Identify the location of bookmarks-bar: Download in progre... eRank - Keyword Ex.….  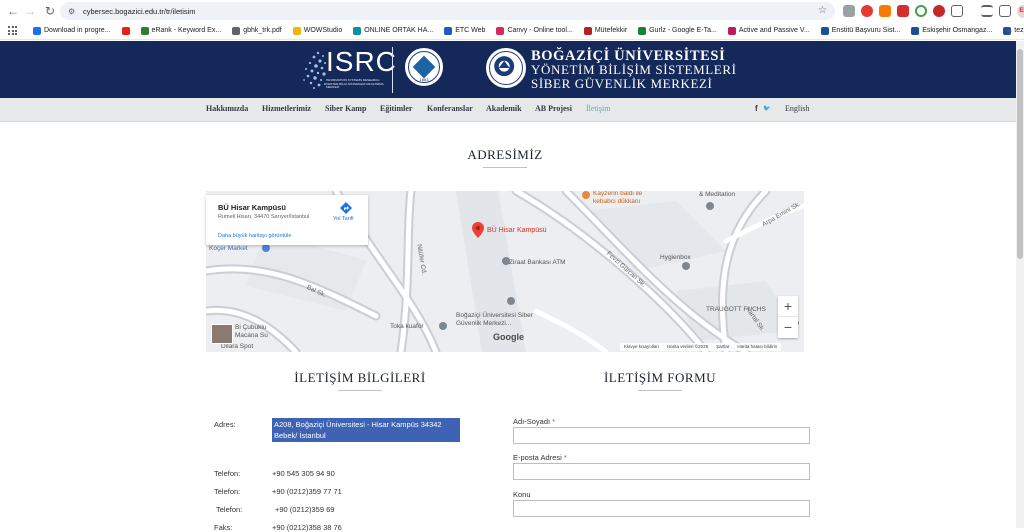
(512, 31).